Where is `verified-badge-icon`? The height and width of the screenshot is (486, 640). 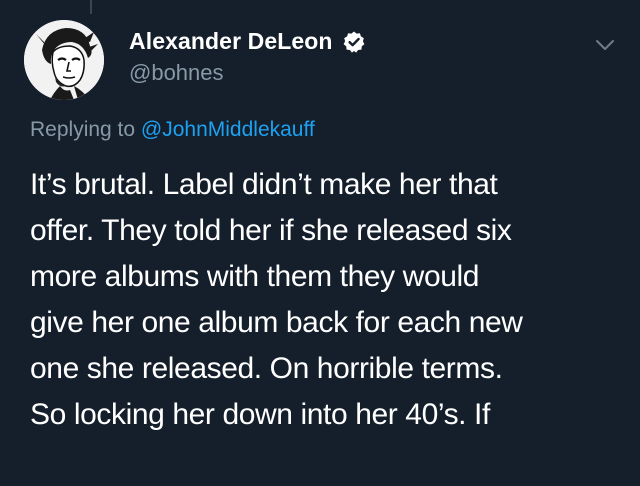
verified-badge-icon is located at coordinates (353, 42).